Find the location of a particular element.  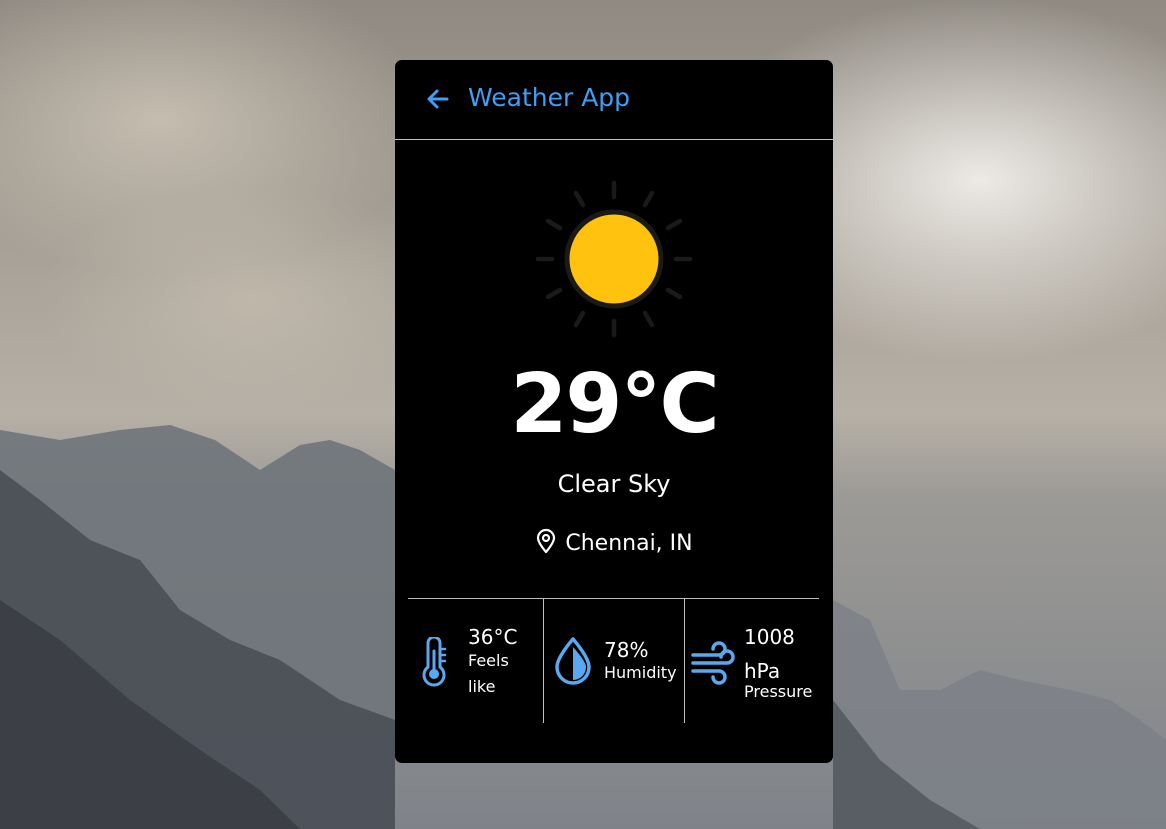

pressure-value: 1008 hPa is located at coordinates (769, 654).